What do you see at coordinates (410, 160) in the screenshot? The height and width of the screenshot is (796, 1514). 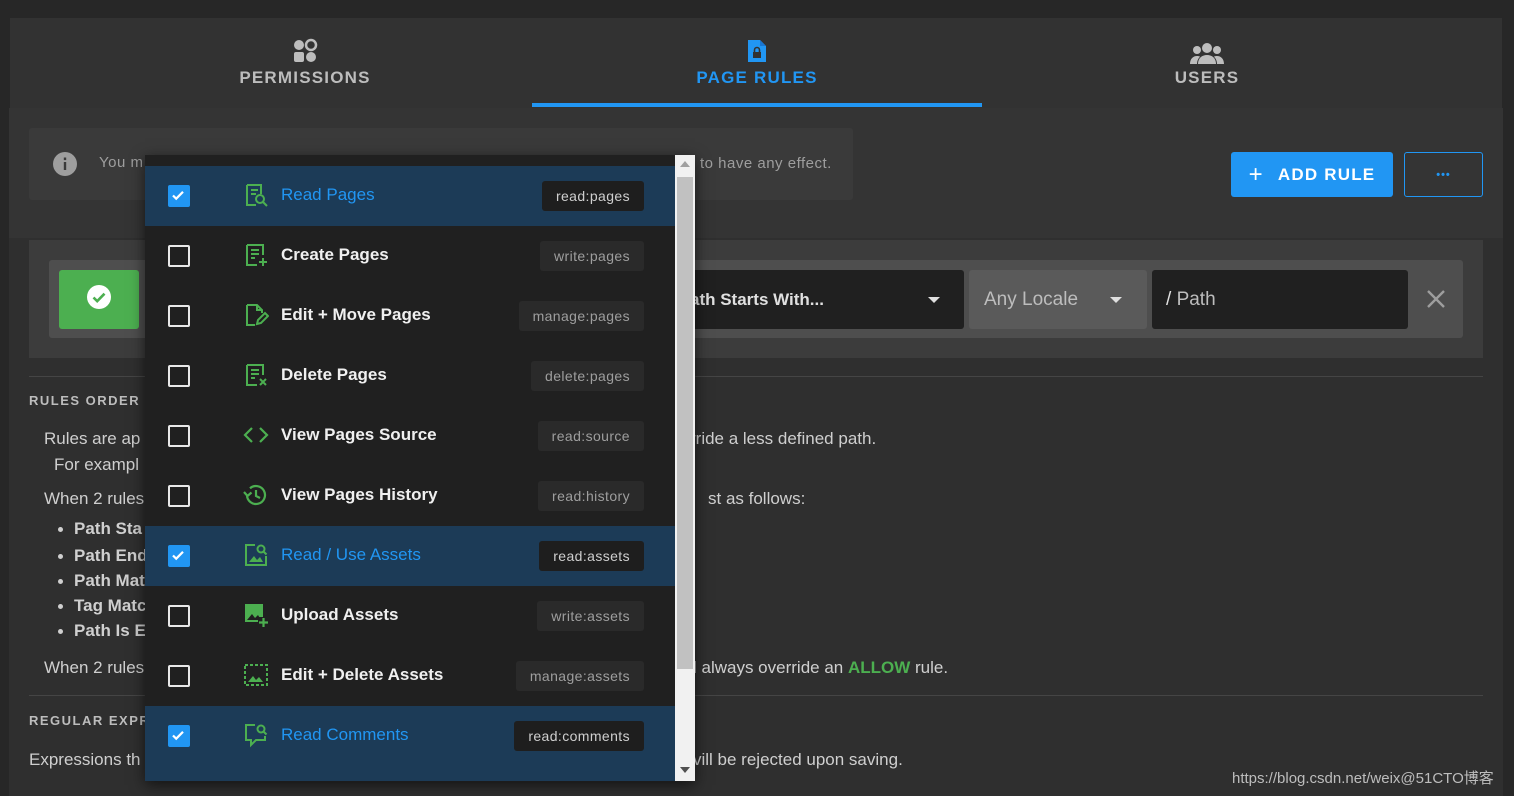 I see `menu-padding` at bounding box center [410, 160].